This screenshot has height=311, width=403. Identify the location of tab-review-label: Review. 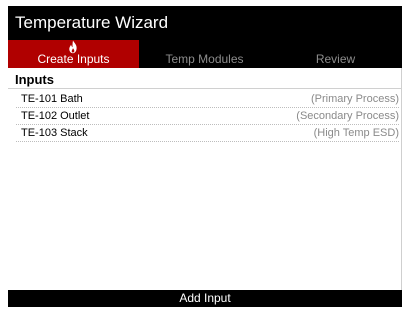
(335, 59).